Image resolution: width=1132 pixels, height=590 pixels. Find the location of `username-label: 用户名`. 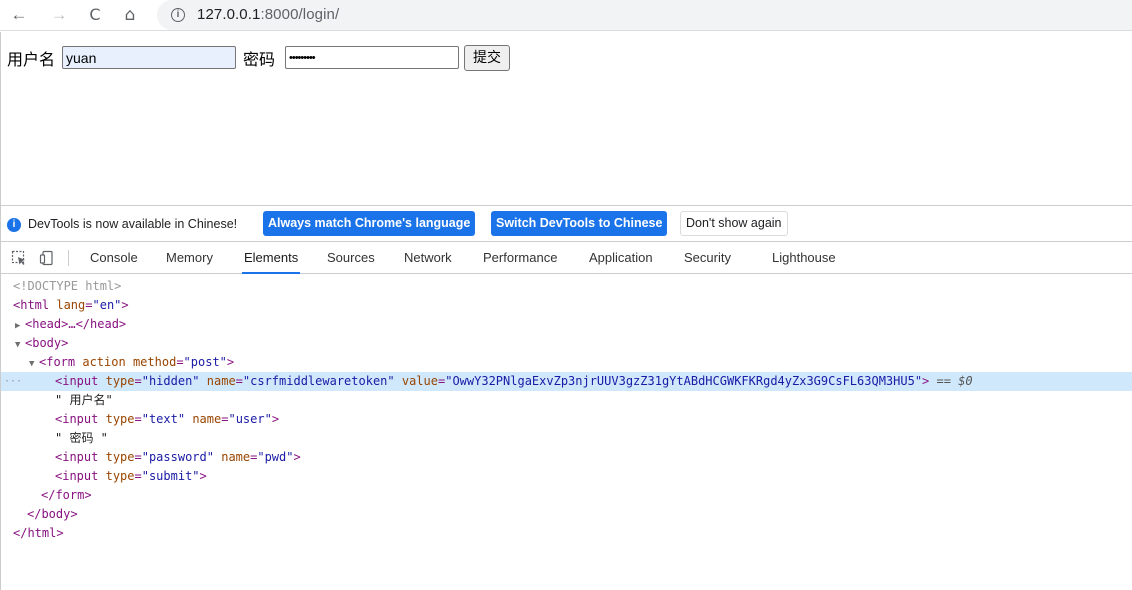

username-label: 用户名 is located at coordinates (31, 60).